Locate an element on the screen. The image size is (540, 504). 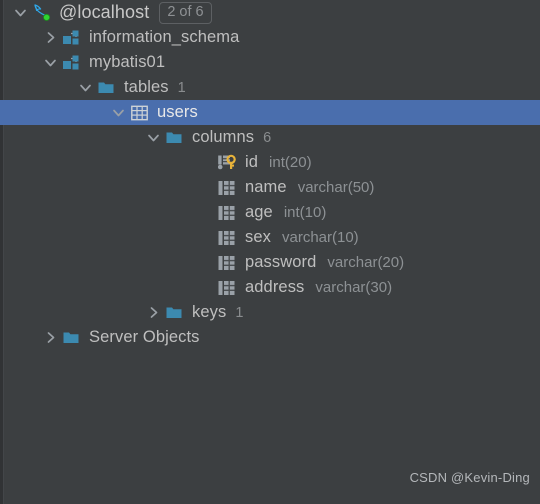
tree-node-label: information_schema is located at coordinates (164, 37).